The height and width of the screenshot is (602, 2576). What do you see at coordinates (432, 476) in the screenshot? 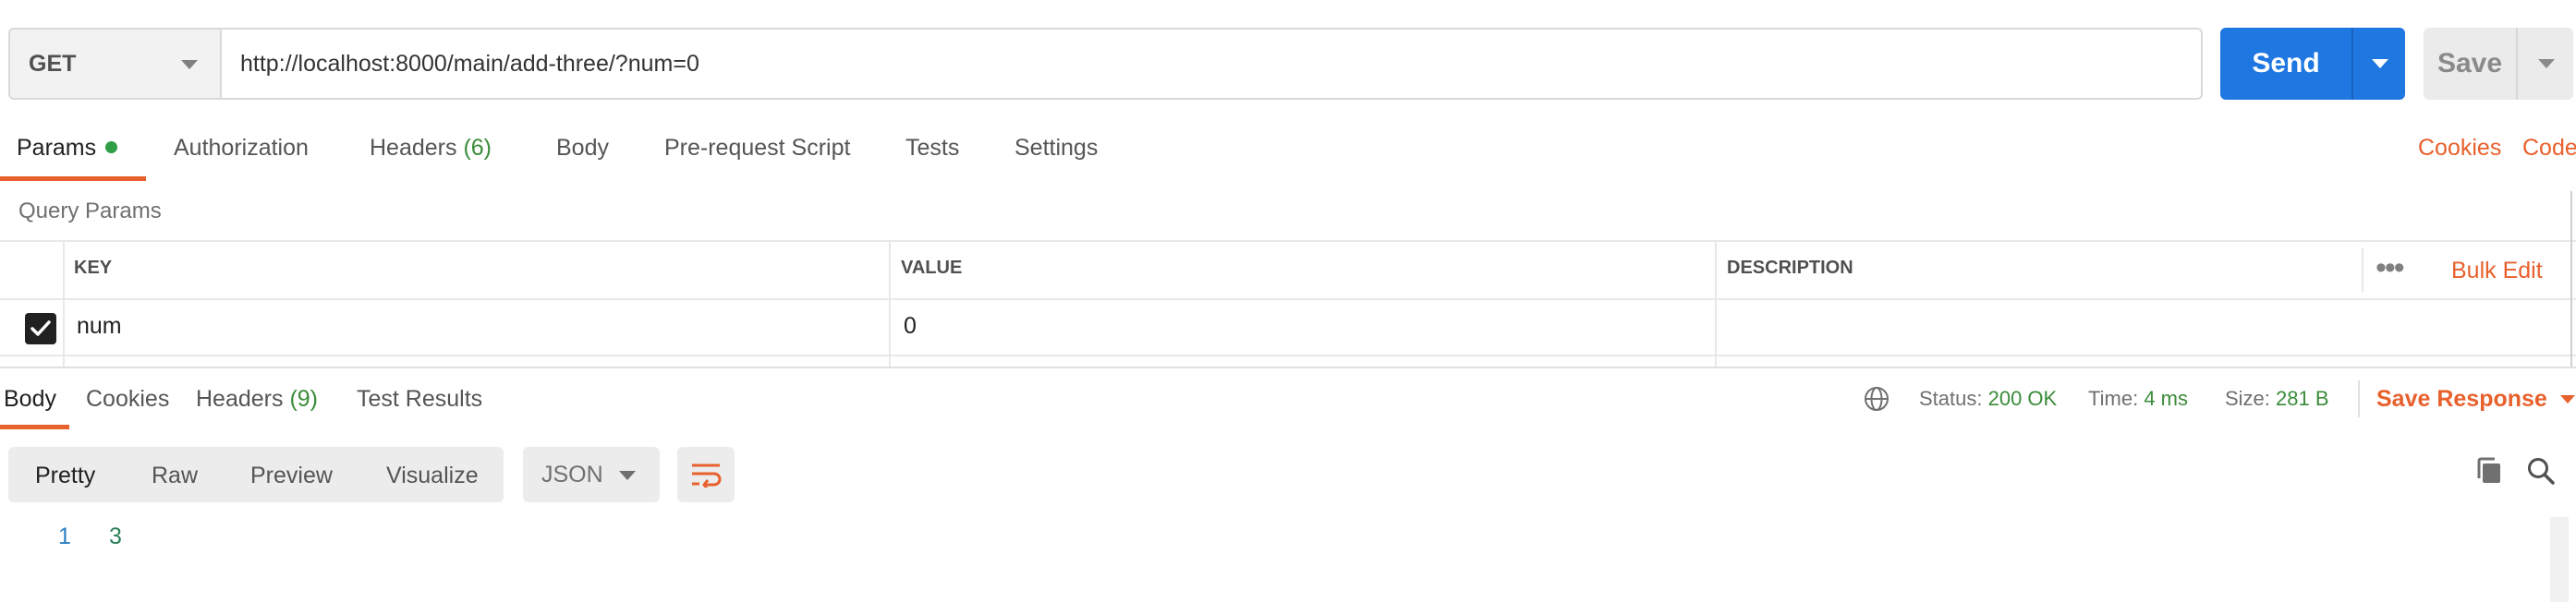
I see `view-visualize-button: Visualize` at bounding box center [432, 476].